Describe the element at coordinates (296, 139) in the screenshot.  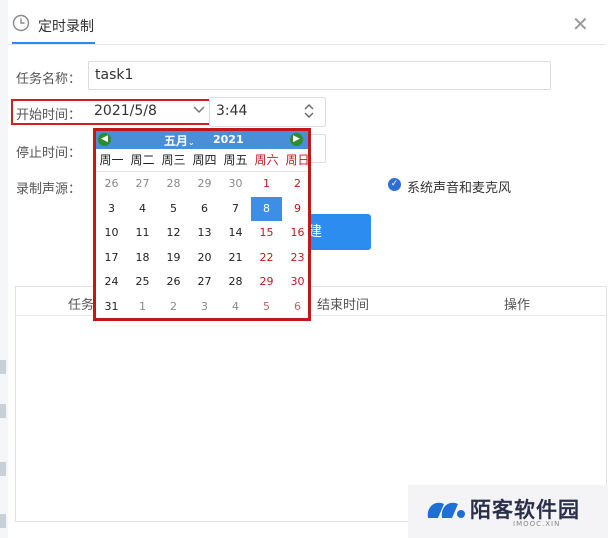
I see `next-month-icon: ▶` at that location.